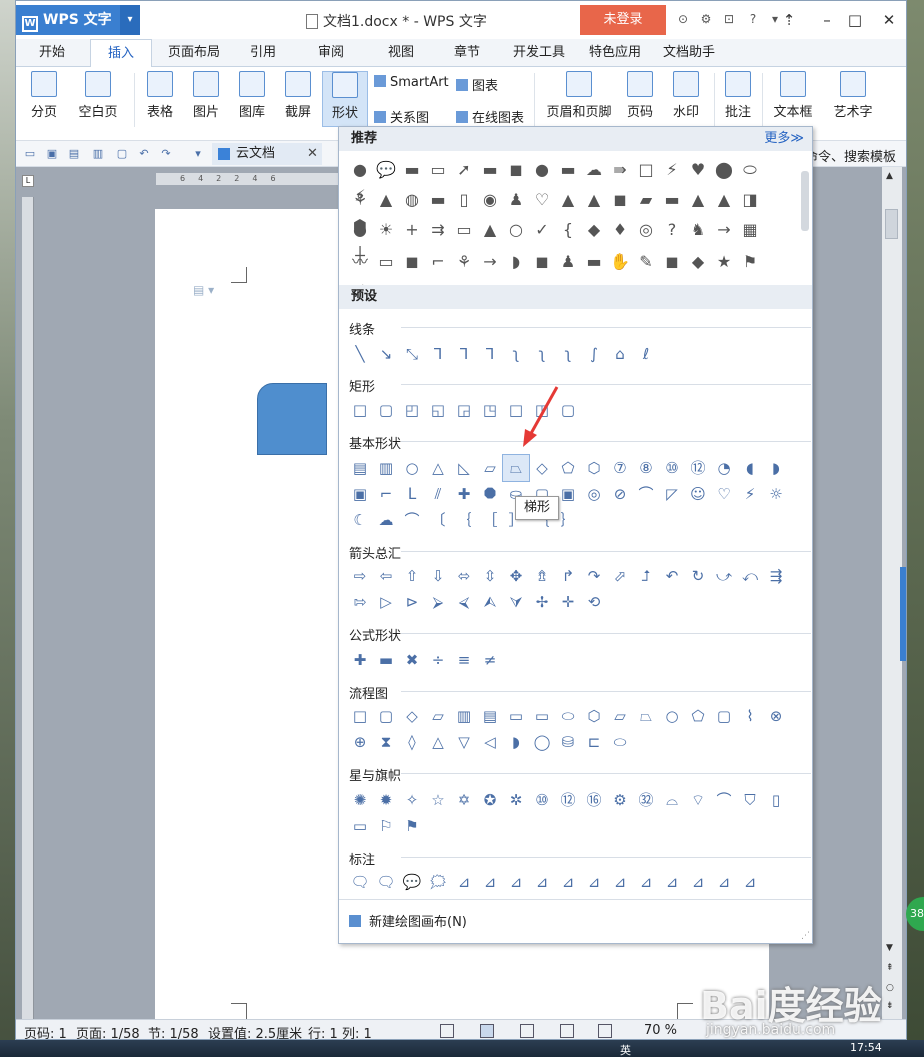 The image size is (924, 1057). I want to click on customize-dropdown-icon: ▾, so click(198, 154).